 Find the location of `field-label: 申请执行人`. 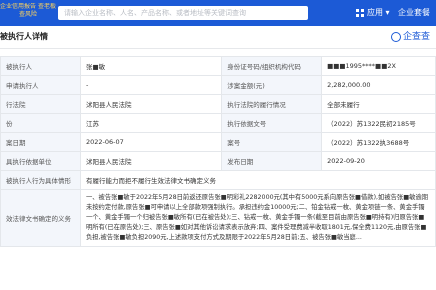

field-label: 申请执行人 is located at coordinates (40, 85).